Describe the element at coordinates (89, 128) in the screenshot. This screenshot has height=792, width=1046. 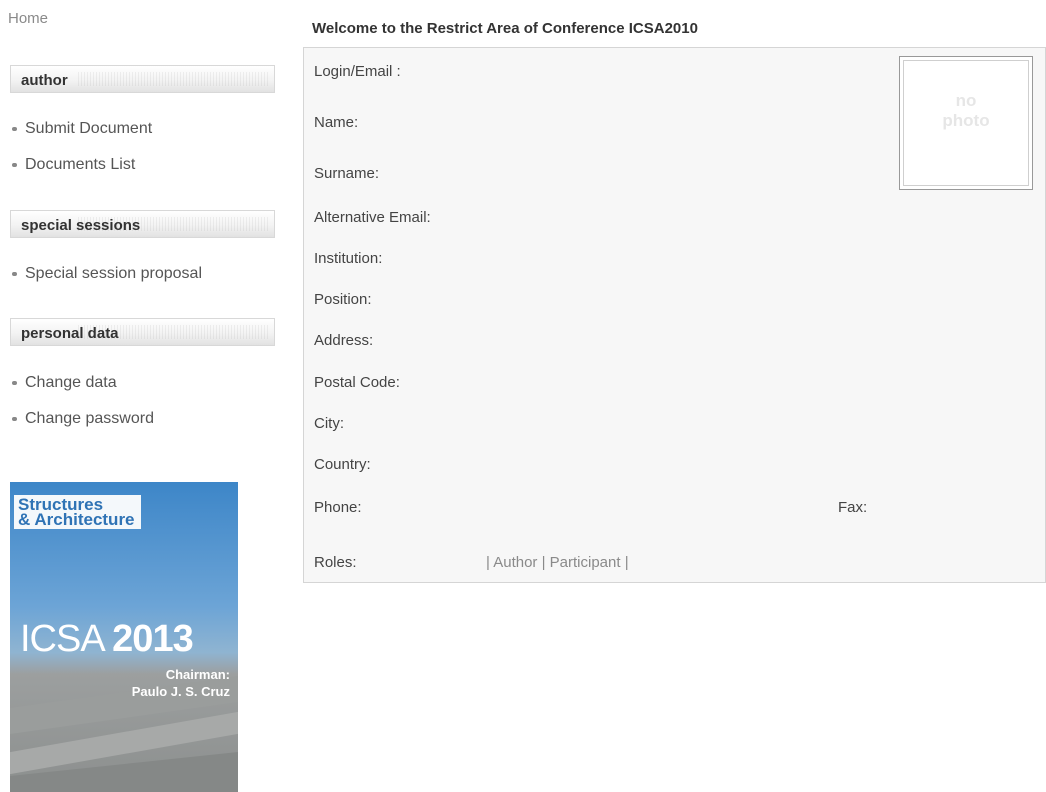
I see `sidebar-item-label: Submit Document` at that location.